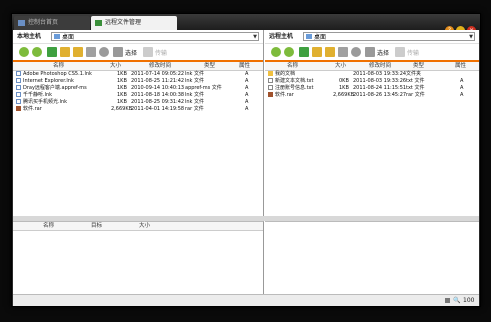 Image resolution: width=491 pixels, height=322 pixels. What do you see at coordinates (98, 23) in the screenshot?
I see `file-manager-icon` at bounding box center [98, 23].